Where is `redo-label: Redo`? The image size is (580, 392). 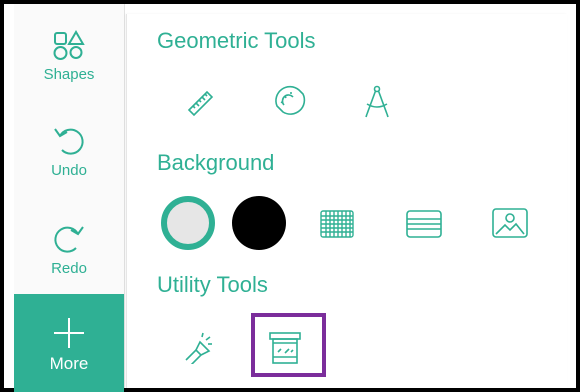
redo-label: Redo is located at coordinates (69, 268).